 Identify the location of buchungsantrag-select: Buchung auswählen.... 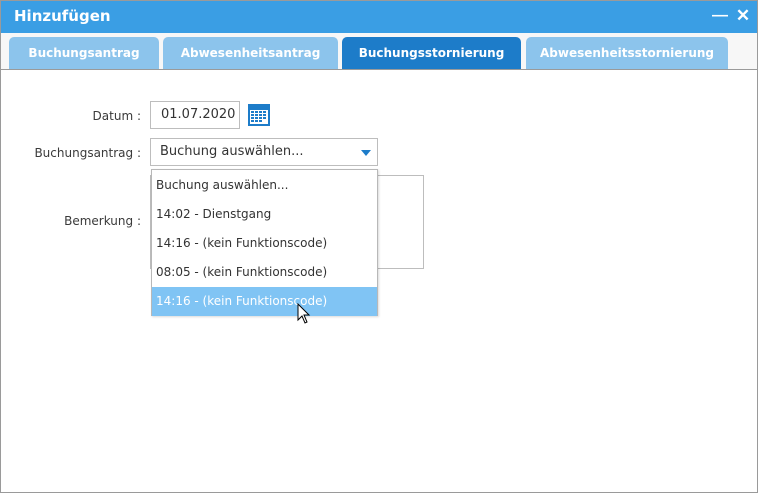
(264, 152).